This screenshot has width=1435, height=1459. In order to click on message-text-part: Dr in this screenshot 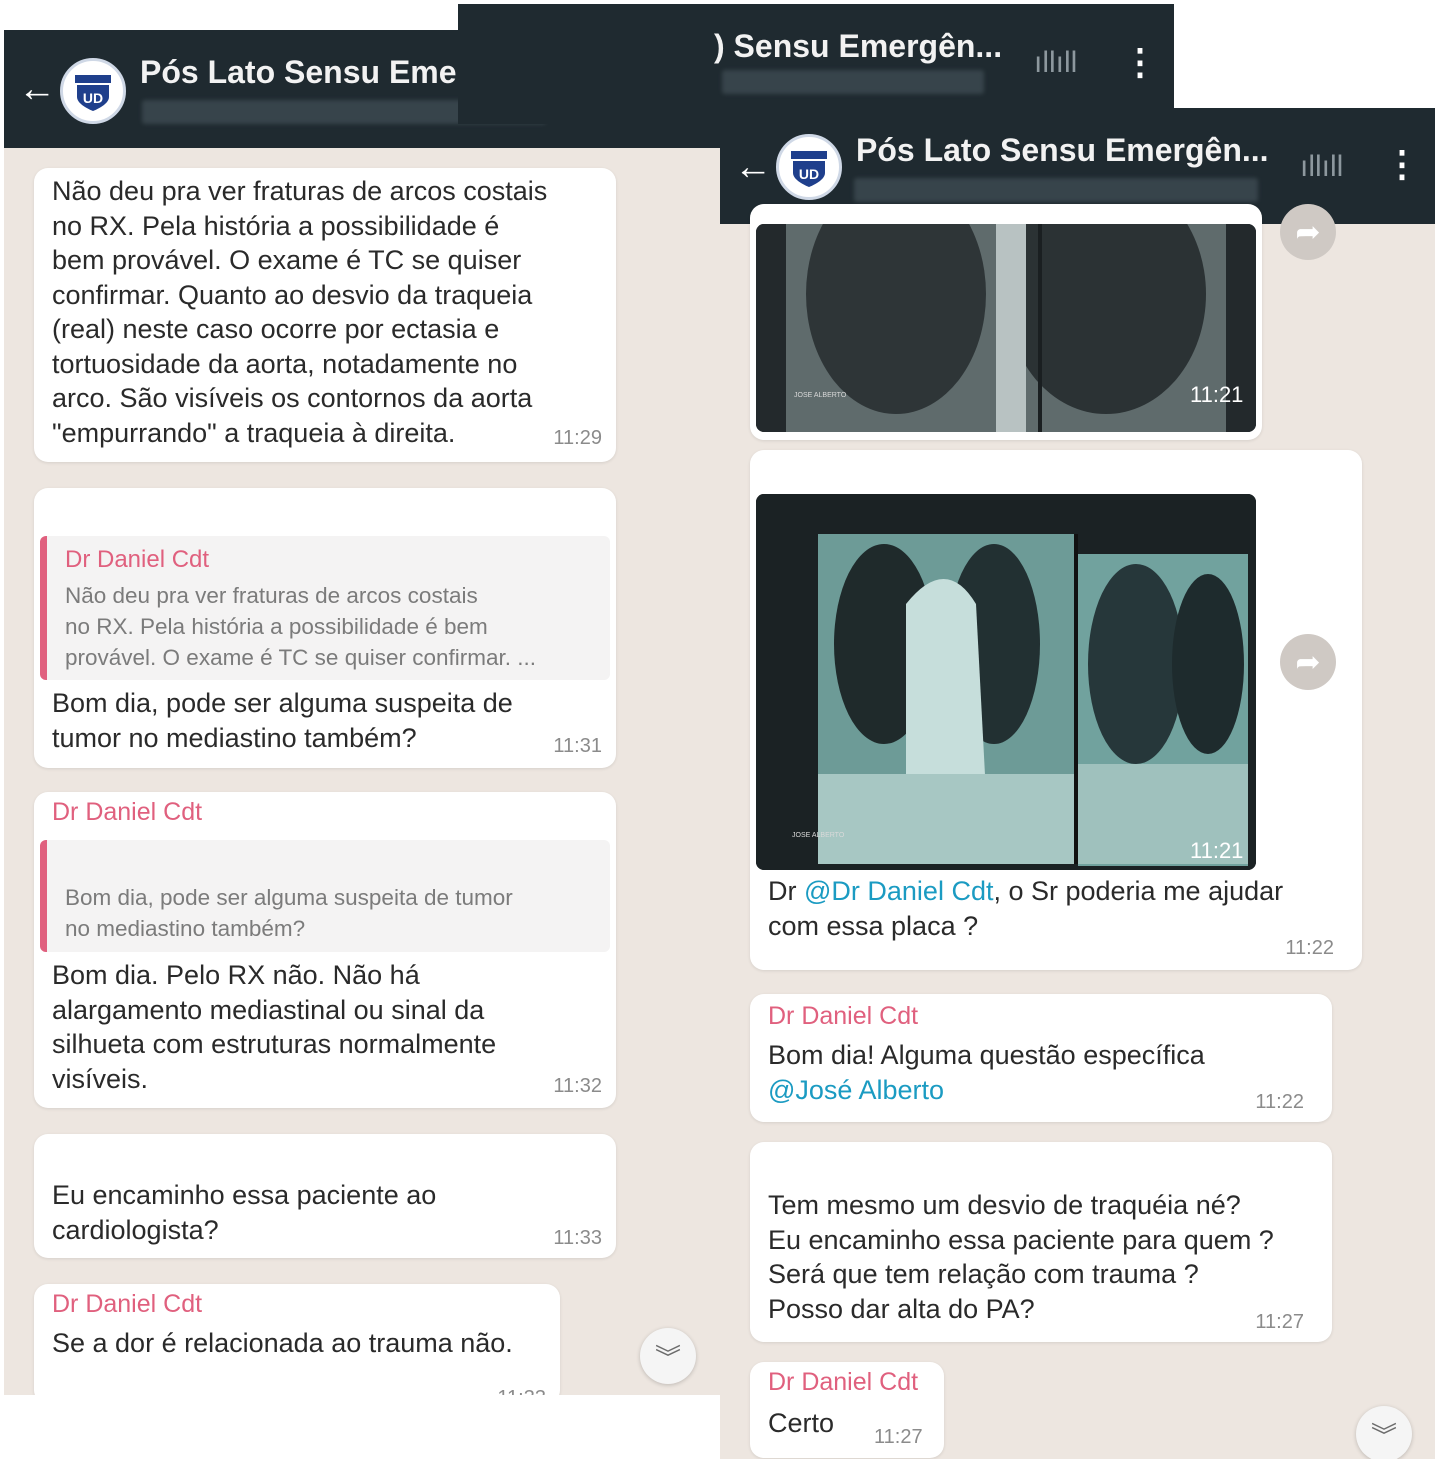, I will do `click(786, 891)`.